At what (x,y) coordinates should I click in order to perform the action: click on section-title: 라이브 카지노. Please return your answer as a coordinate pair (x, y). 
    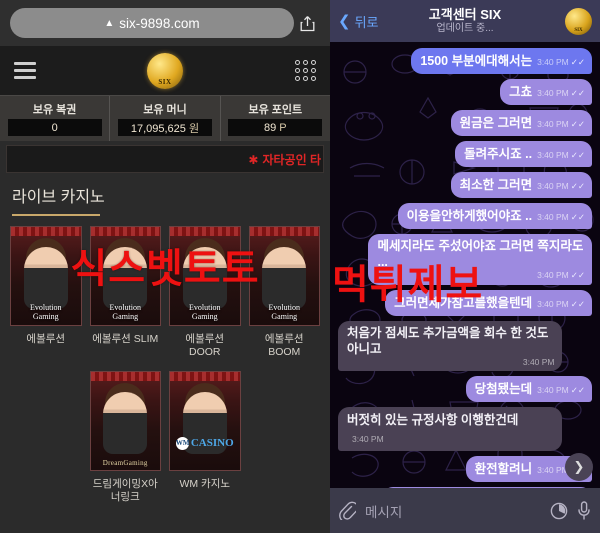
    Looking at the image, I should click on (58, 197).